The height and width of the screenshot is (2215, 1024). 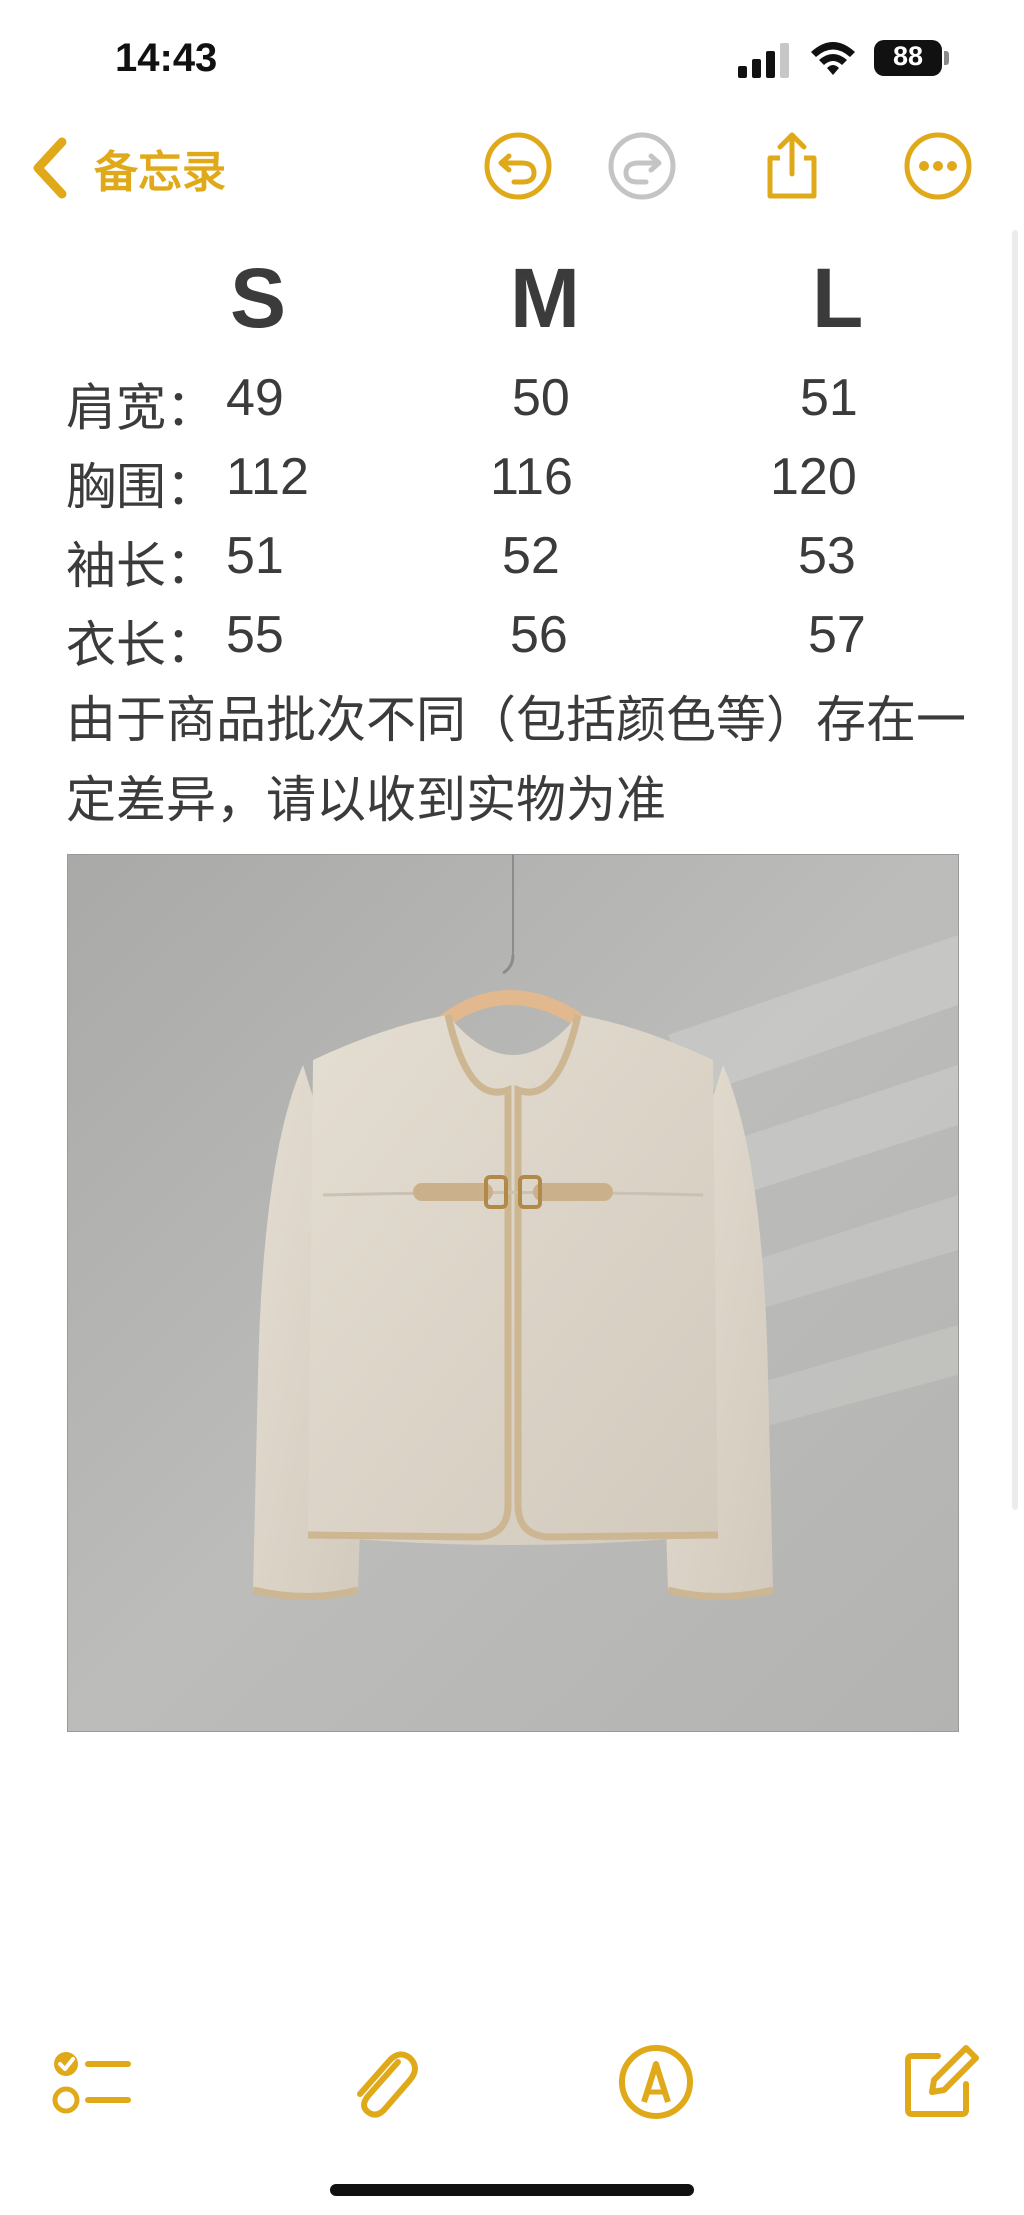 What do you see at coordinates (763, 60) in the screenshot?
I see `cellular-signal-icon` at bounding box center [763, 60].